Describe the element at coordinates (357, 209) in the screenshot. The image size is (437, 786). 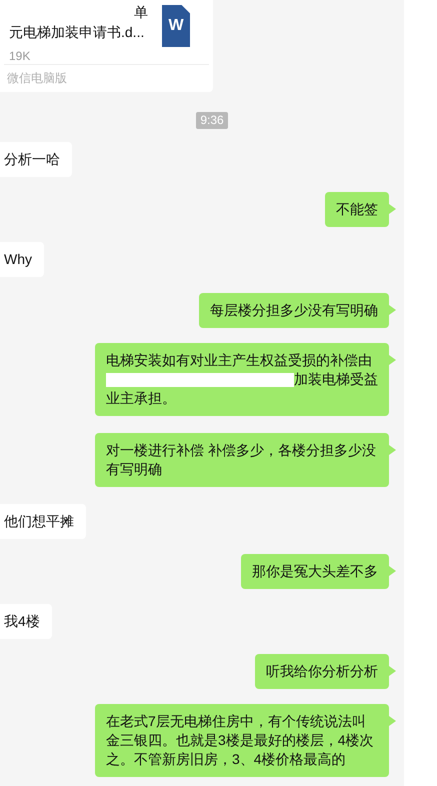
I see `message-bubble: 不能签` at that location.